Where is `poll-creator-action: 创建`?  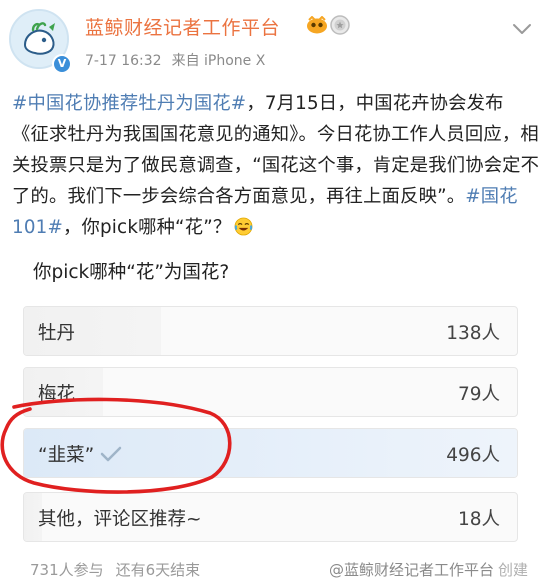
poll-creator-action: 创建 is located at coordinates (512, 570).